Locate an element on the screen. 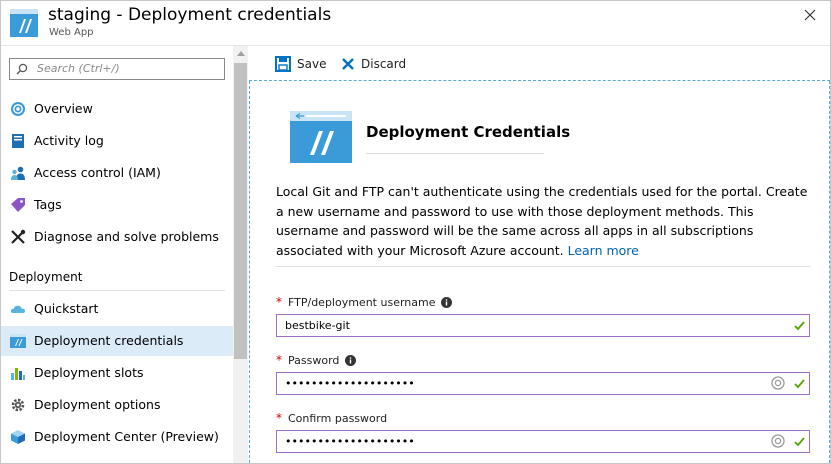 The height and width of the screenshot is (464, 831). sidebar-item-label: Deployment slots is located at coordinates (89, 372).